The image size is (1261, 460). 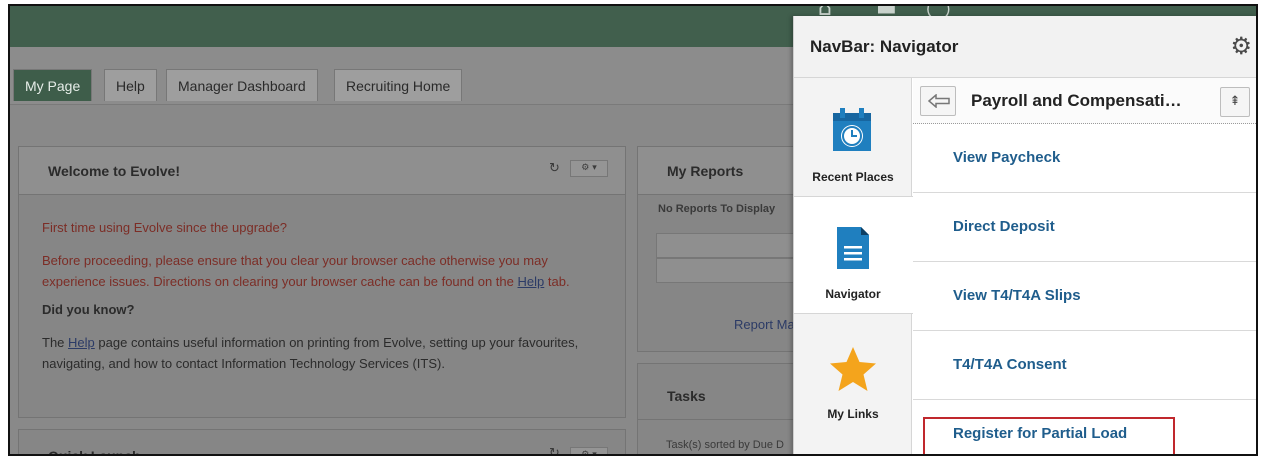 I want to click on cache-warning-suffix: tab., so click(x=558, y=281).